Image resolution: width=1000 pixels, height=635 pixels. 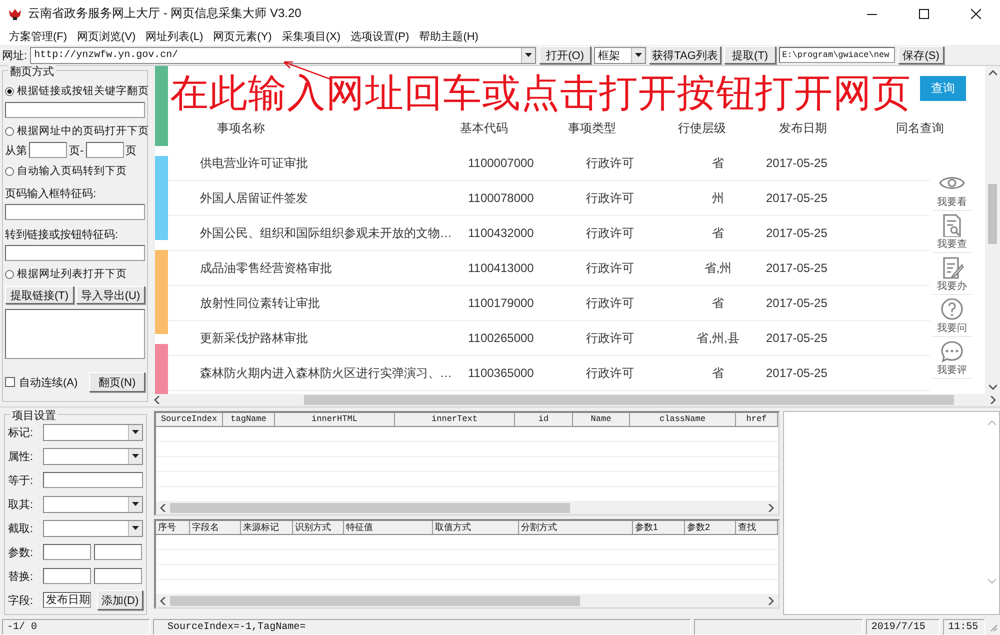 What do you see at coordinates (501, 233) in the screenshot?
I see `table-cell-text: 1100432000` at bounding box center [501, 233].